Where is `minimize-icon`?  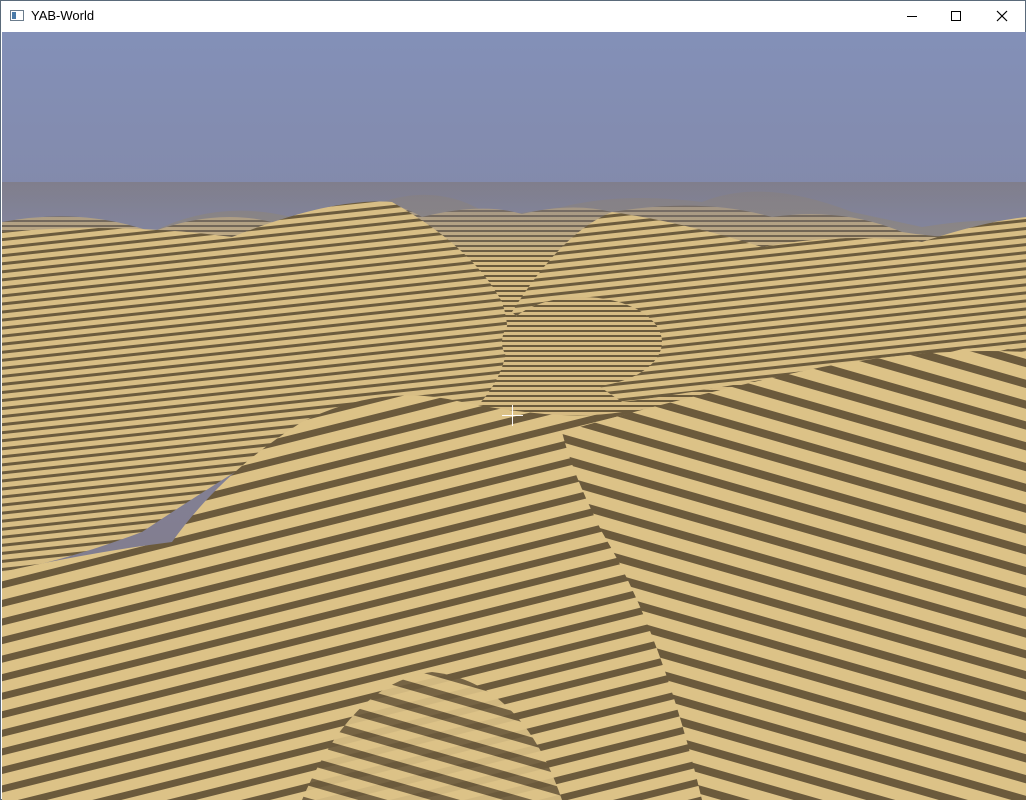 minimize-icon is located at coordinates (912, 16).